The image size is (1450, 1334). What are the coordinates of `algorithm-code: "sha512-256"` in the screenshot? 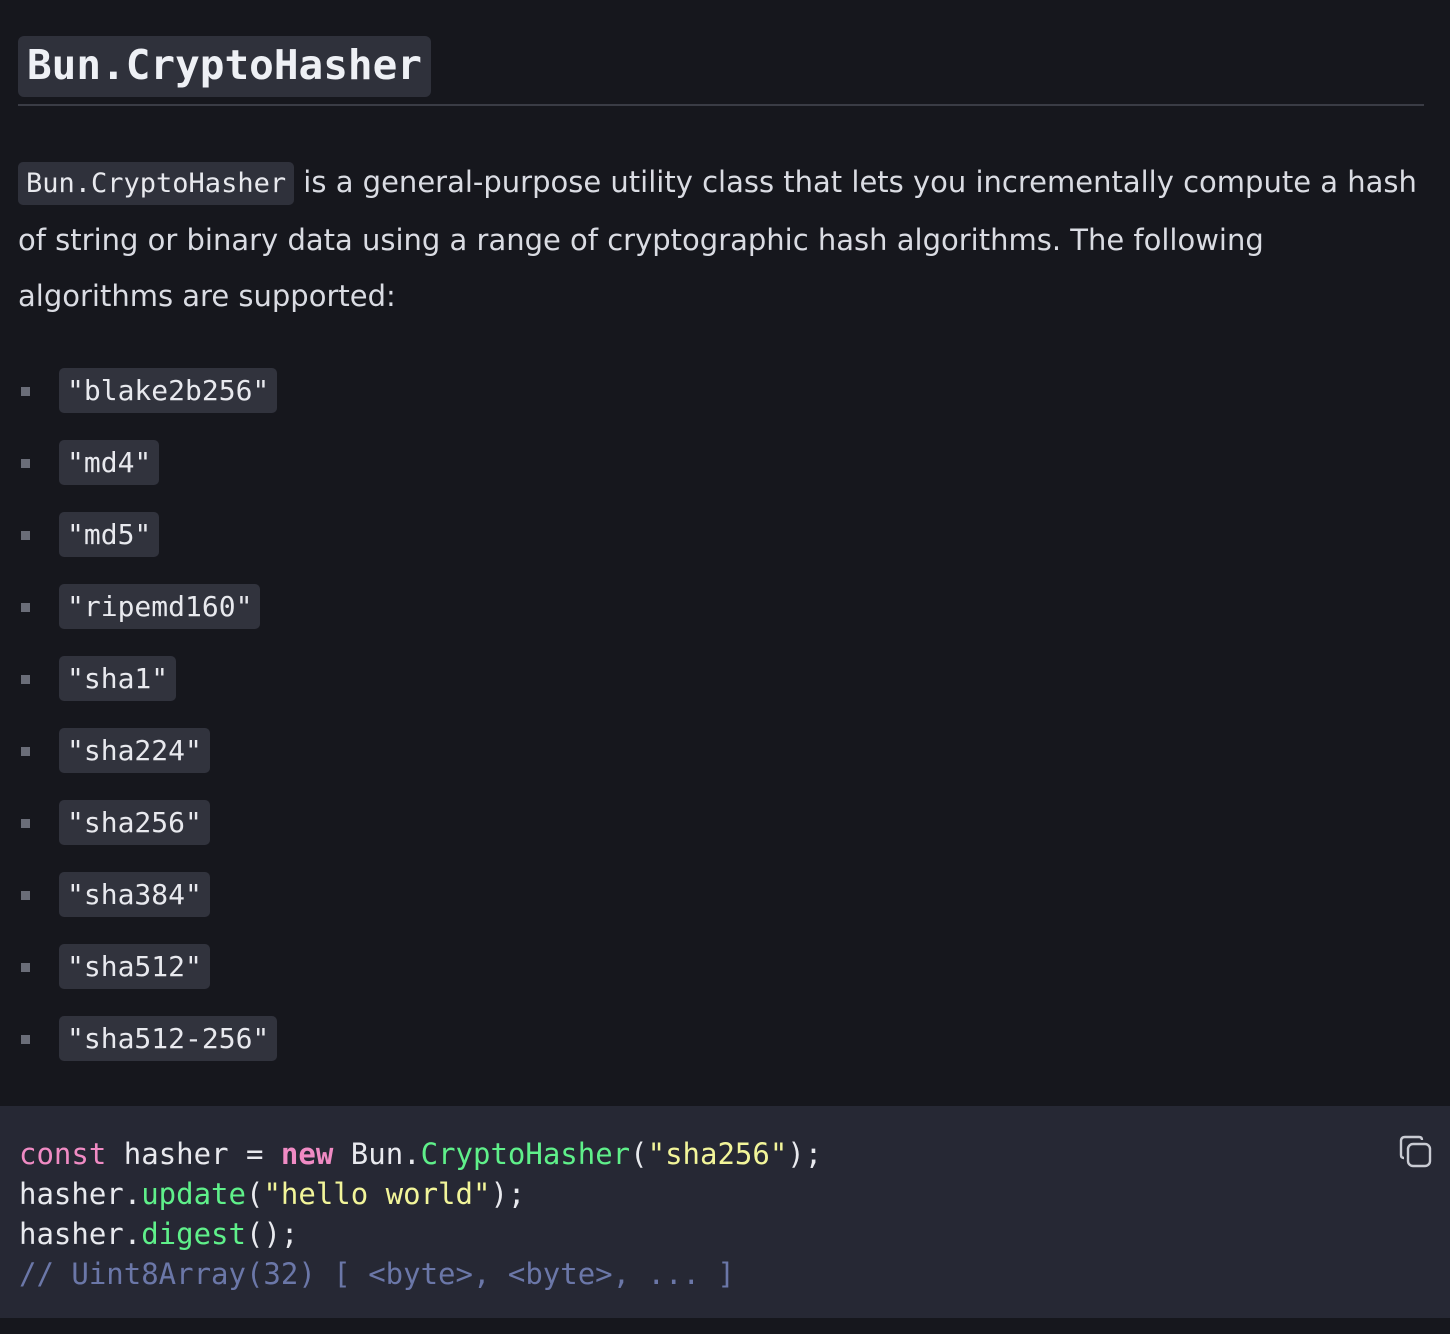 It's located at (168, 1038).